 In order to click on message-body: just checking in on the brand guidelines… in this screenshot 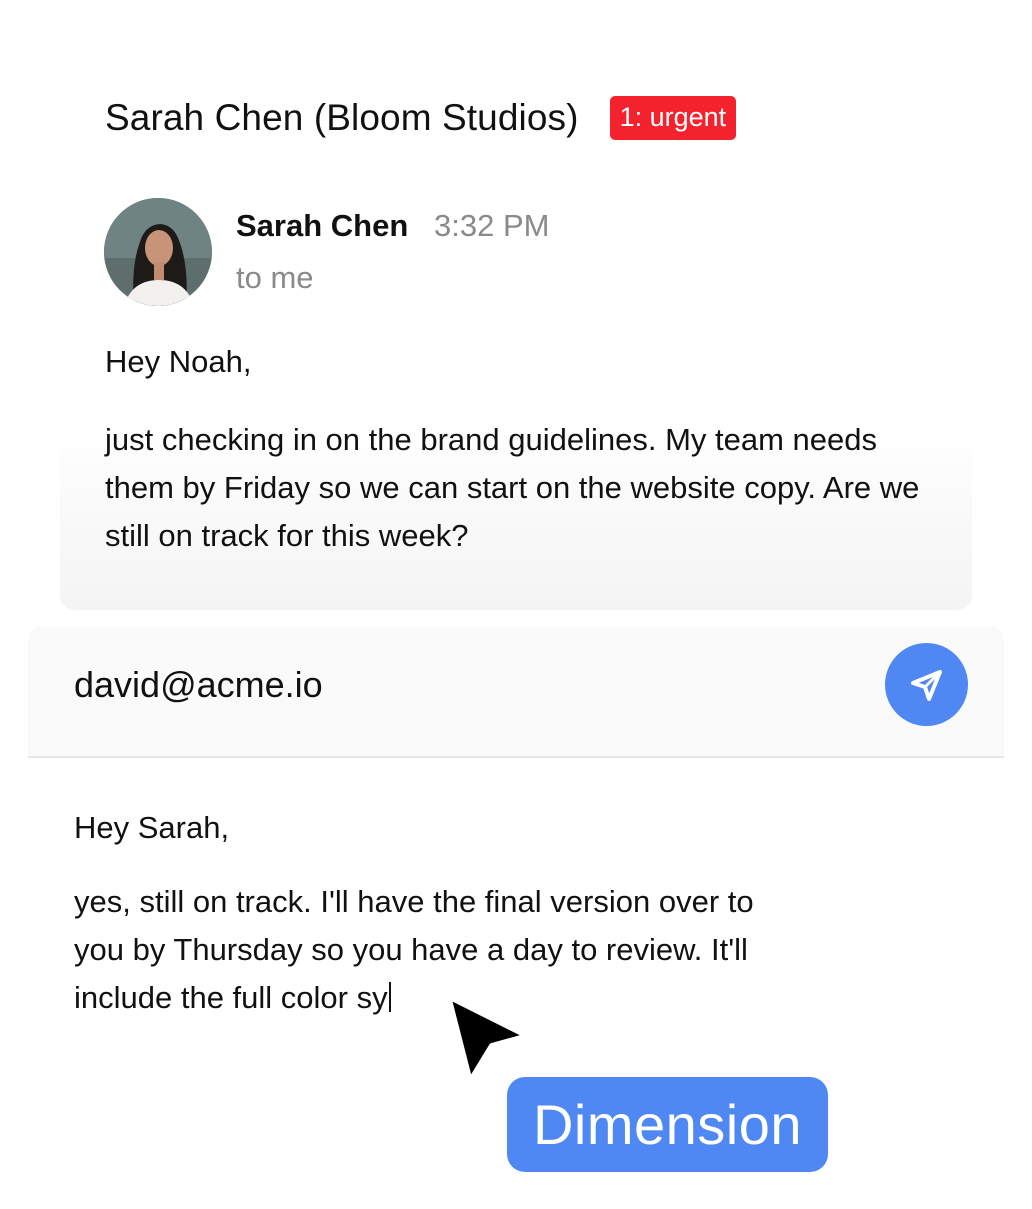, I will do `click(512, 487)`.